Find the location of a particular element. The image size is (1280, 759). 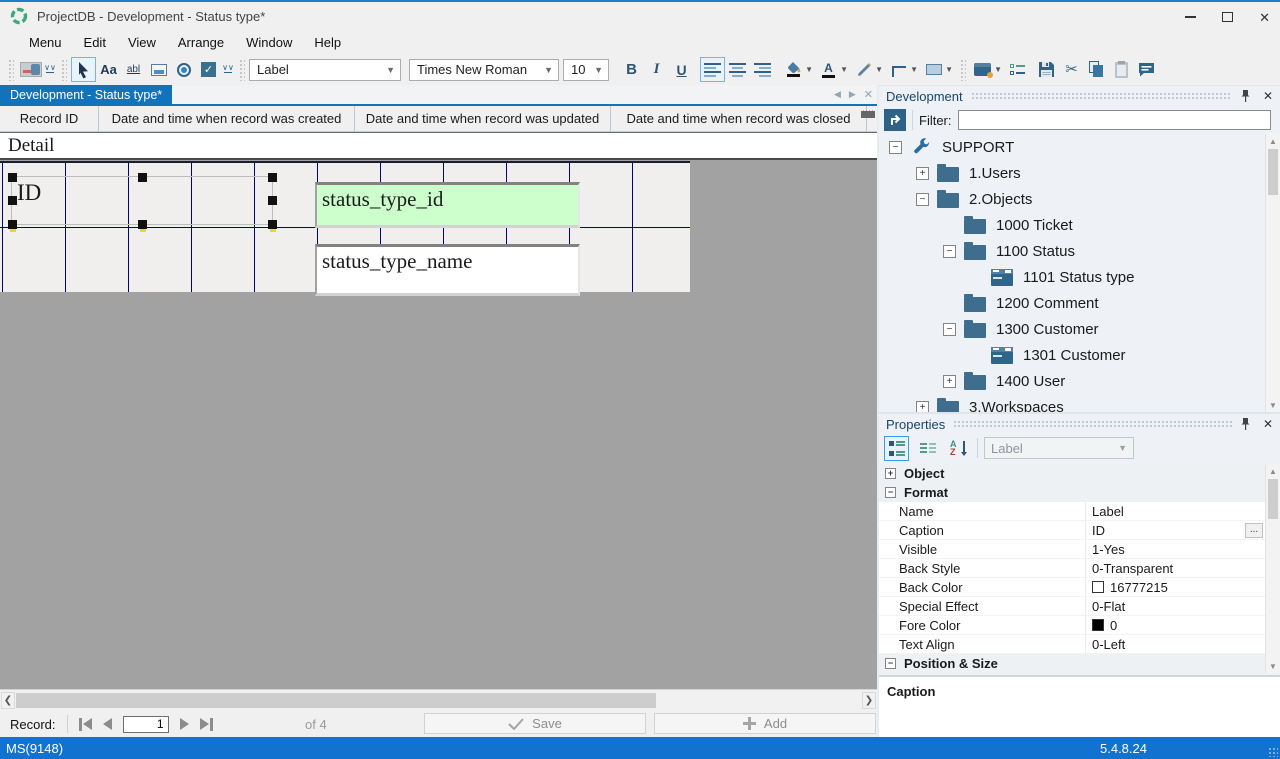

font-color-button: A ▼ is located at coordinates (832, 69).